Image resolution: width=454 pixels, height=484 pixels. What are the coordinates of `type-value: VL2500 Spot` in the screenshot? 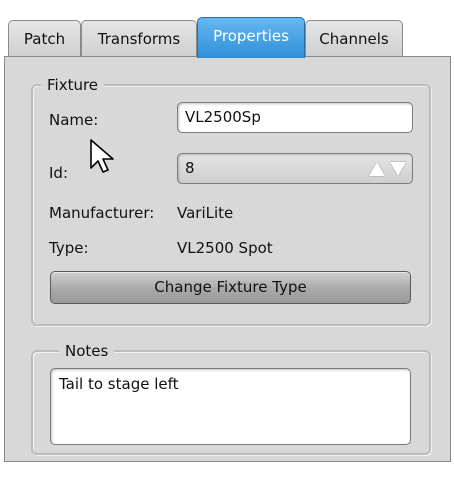 It's located at (225, 248).